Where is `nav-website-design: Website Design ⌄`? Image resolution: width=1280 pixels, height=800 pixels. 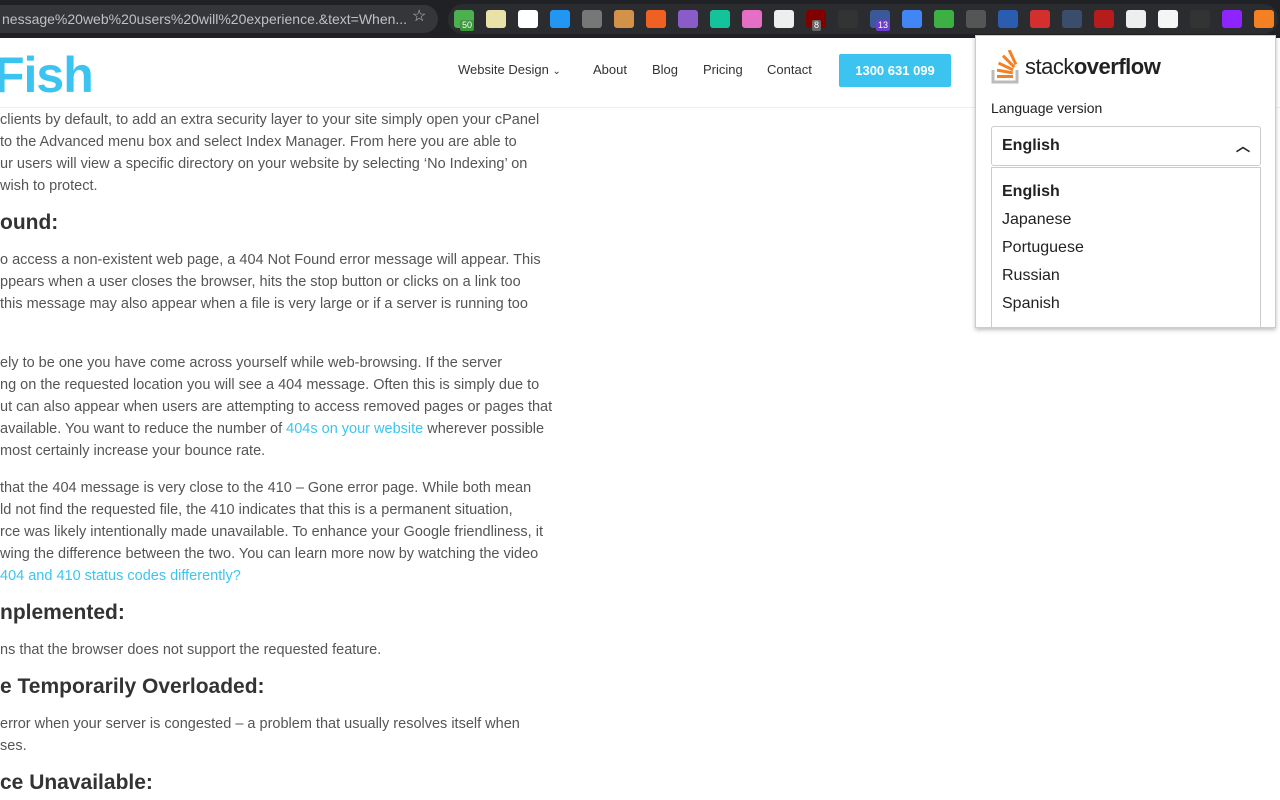 nav-website-design: Website Design ⌄ is located at coordinates (509, 69).